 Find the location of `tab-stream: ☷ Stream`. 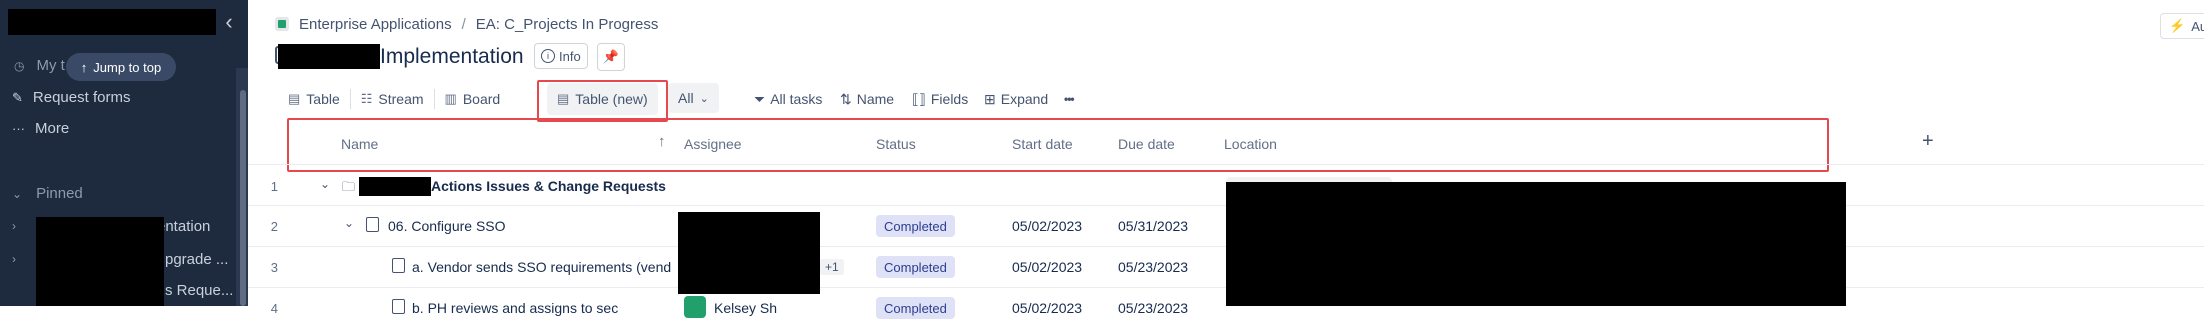

tab-stream: ☷ Stream is located at coordinates (392, 99).